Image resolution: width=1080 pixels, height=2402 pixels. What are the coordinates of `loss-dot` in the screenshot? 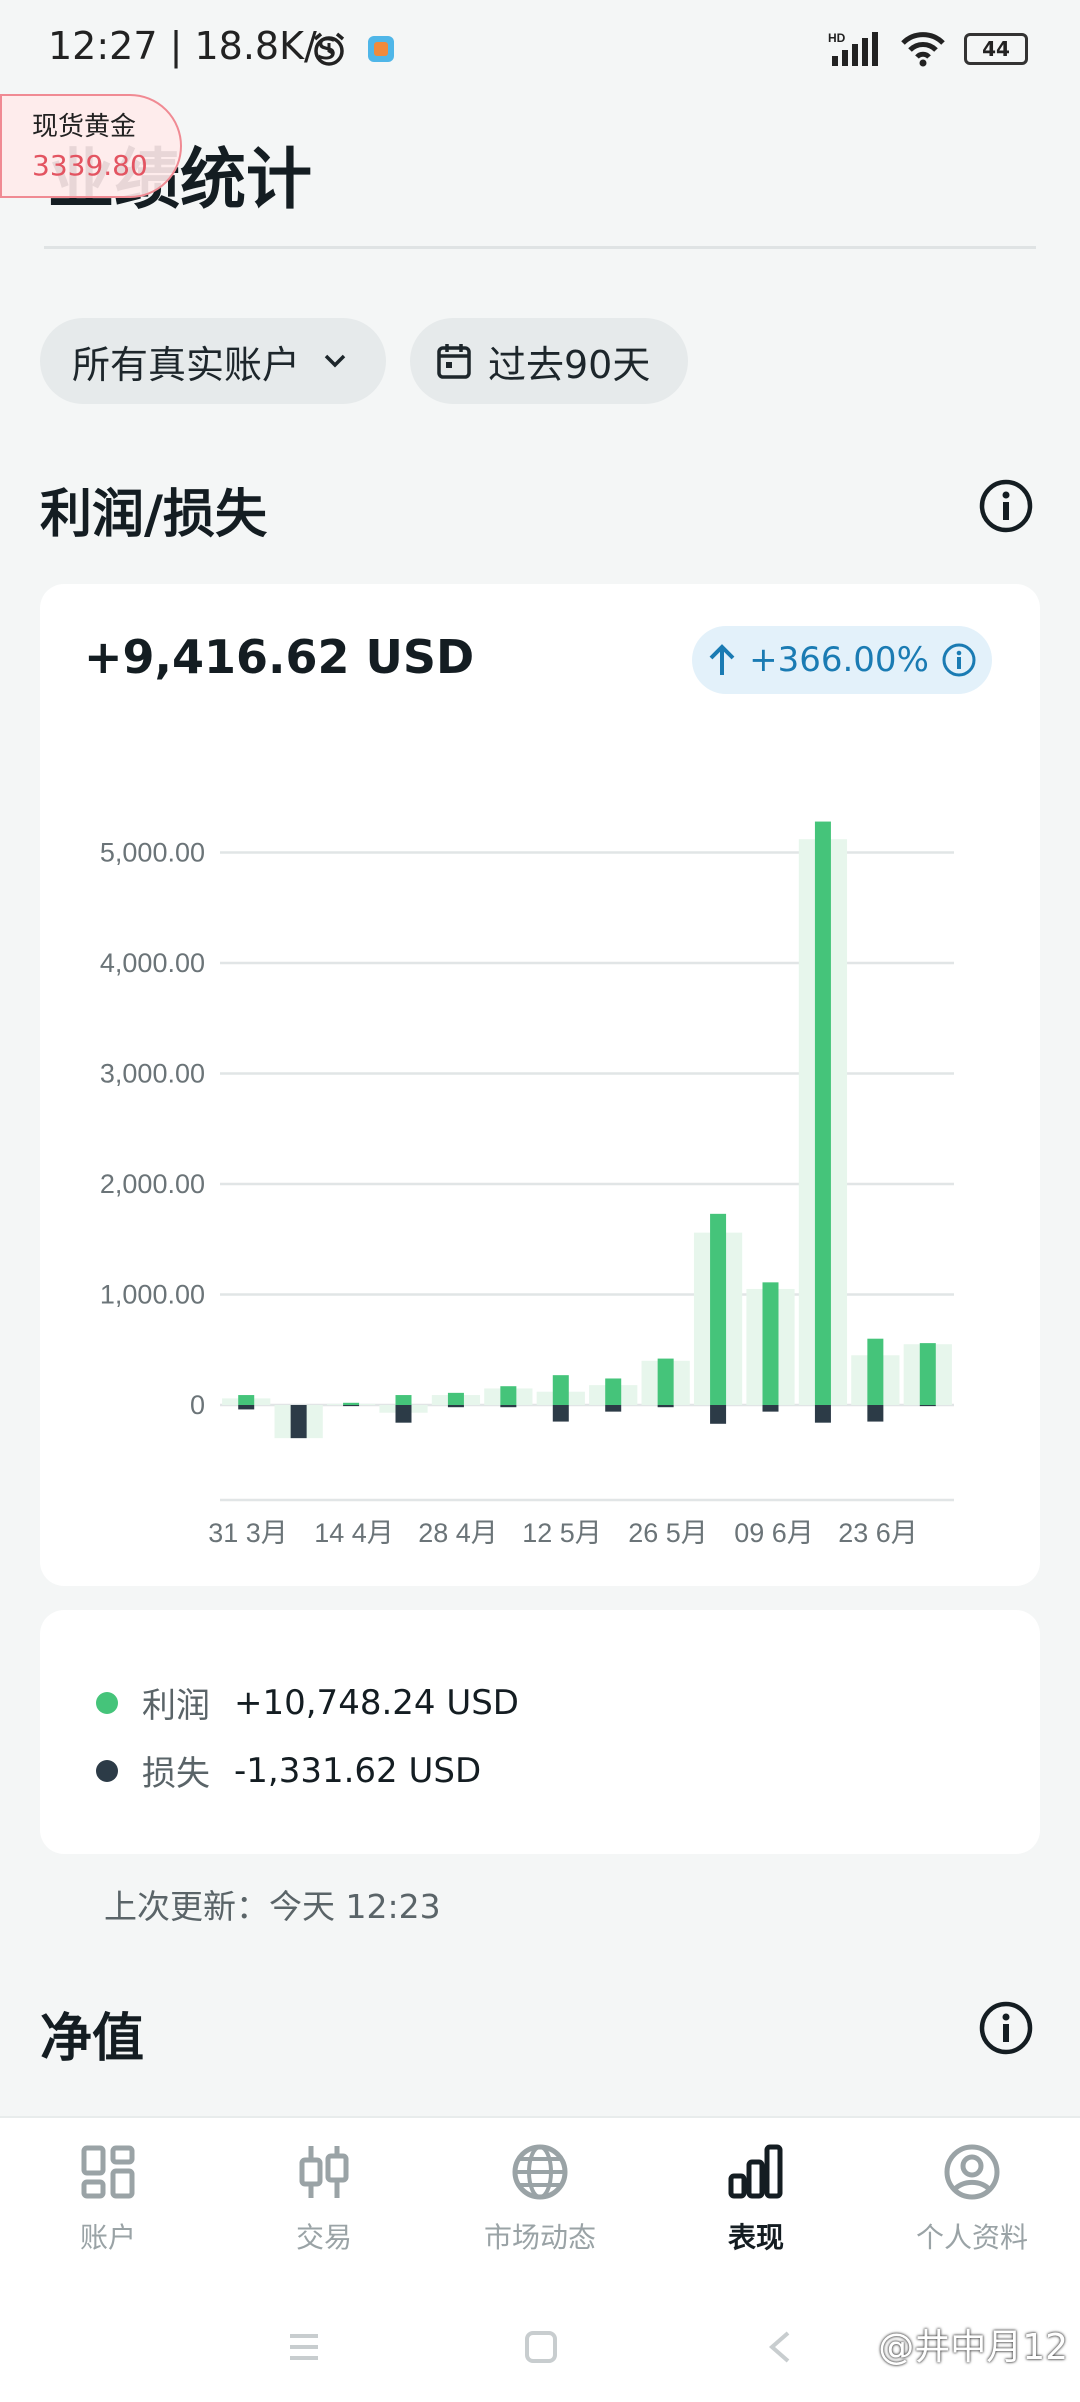 It's located at (107, 1770).